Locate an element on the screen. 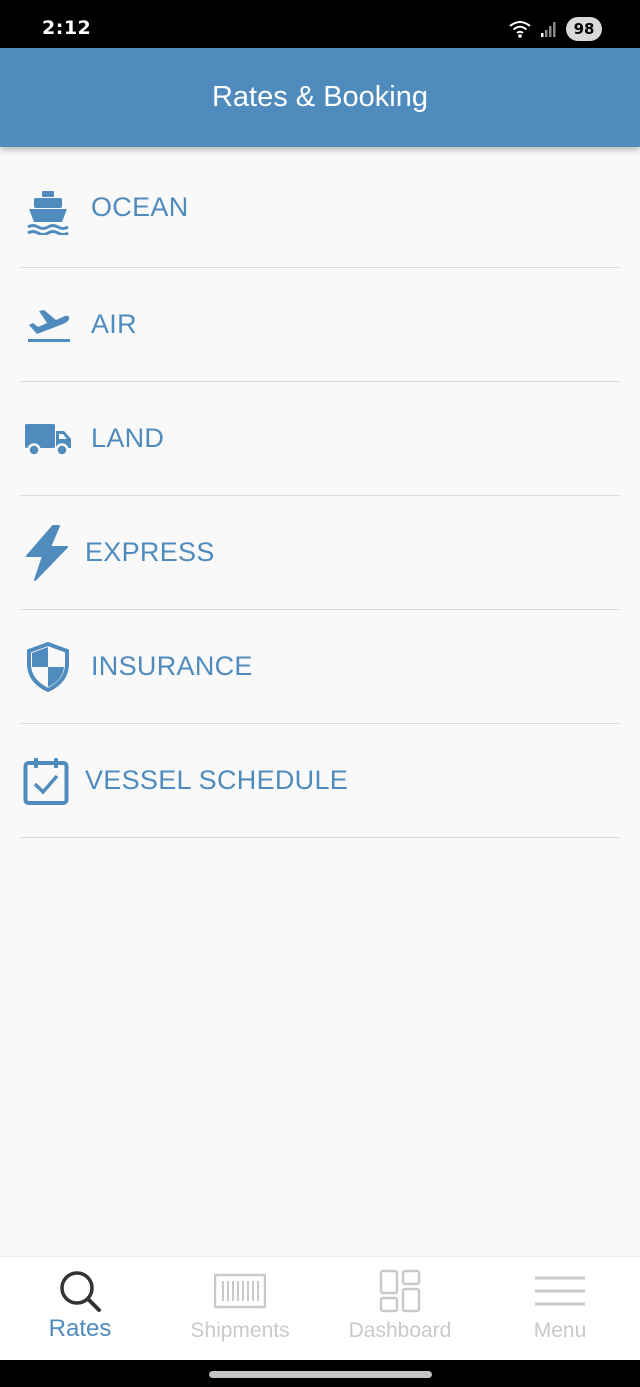 This screenshot has height=1387, width=640. dashboard-icon is located at coordinates (400, 1291).